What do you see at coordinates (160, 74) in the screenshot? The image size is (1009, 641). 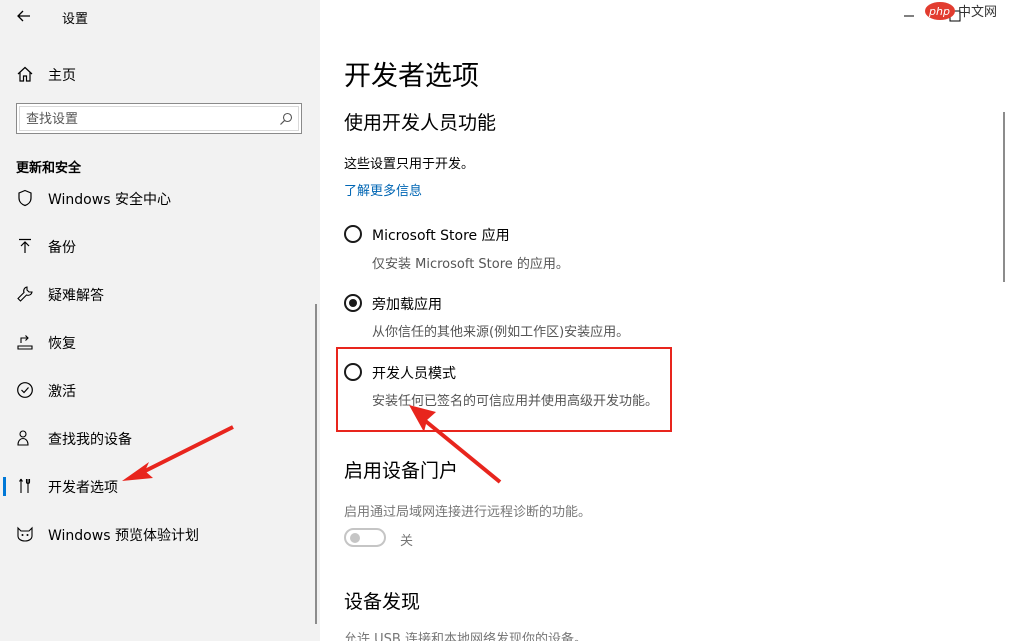 I see `sidebar-item-home: 主页` at bounding box center [160, 74].